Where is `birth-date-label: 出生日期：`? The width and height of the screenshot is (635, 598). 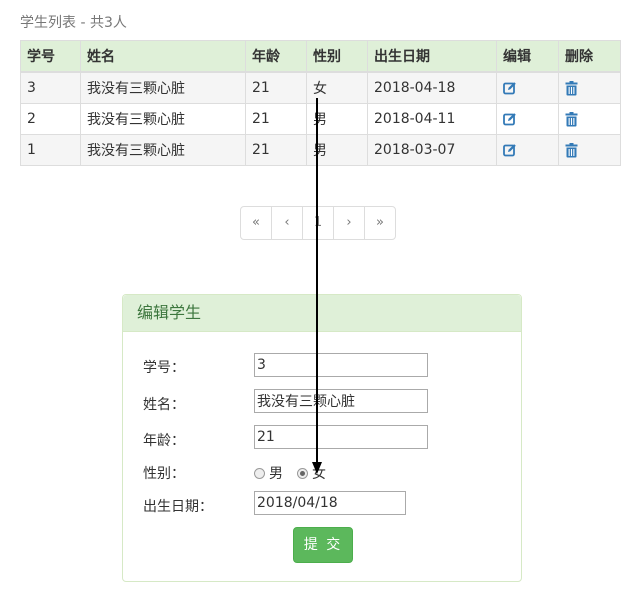 birth-date-label: 出生日期： is located at coordinates (178, 507).